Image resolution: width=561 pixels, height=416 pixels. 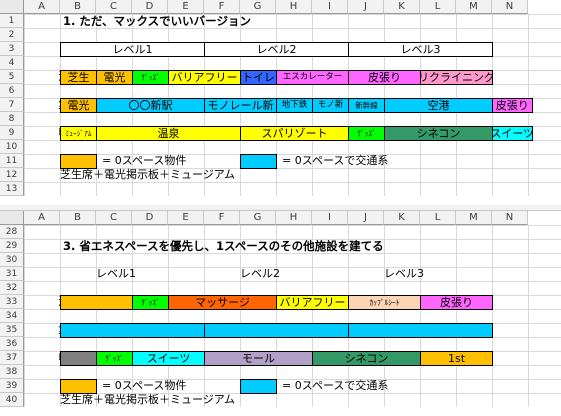 What do you see at coordinates (12, 288) in the screenshot?
I see `row-header-32: 32` at bounding box center [12, 288].